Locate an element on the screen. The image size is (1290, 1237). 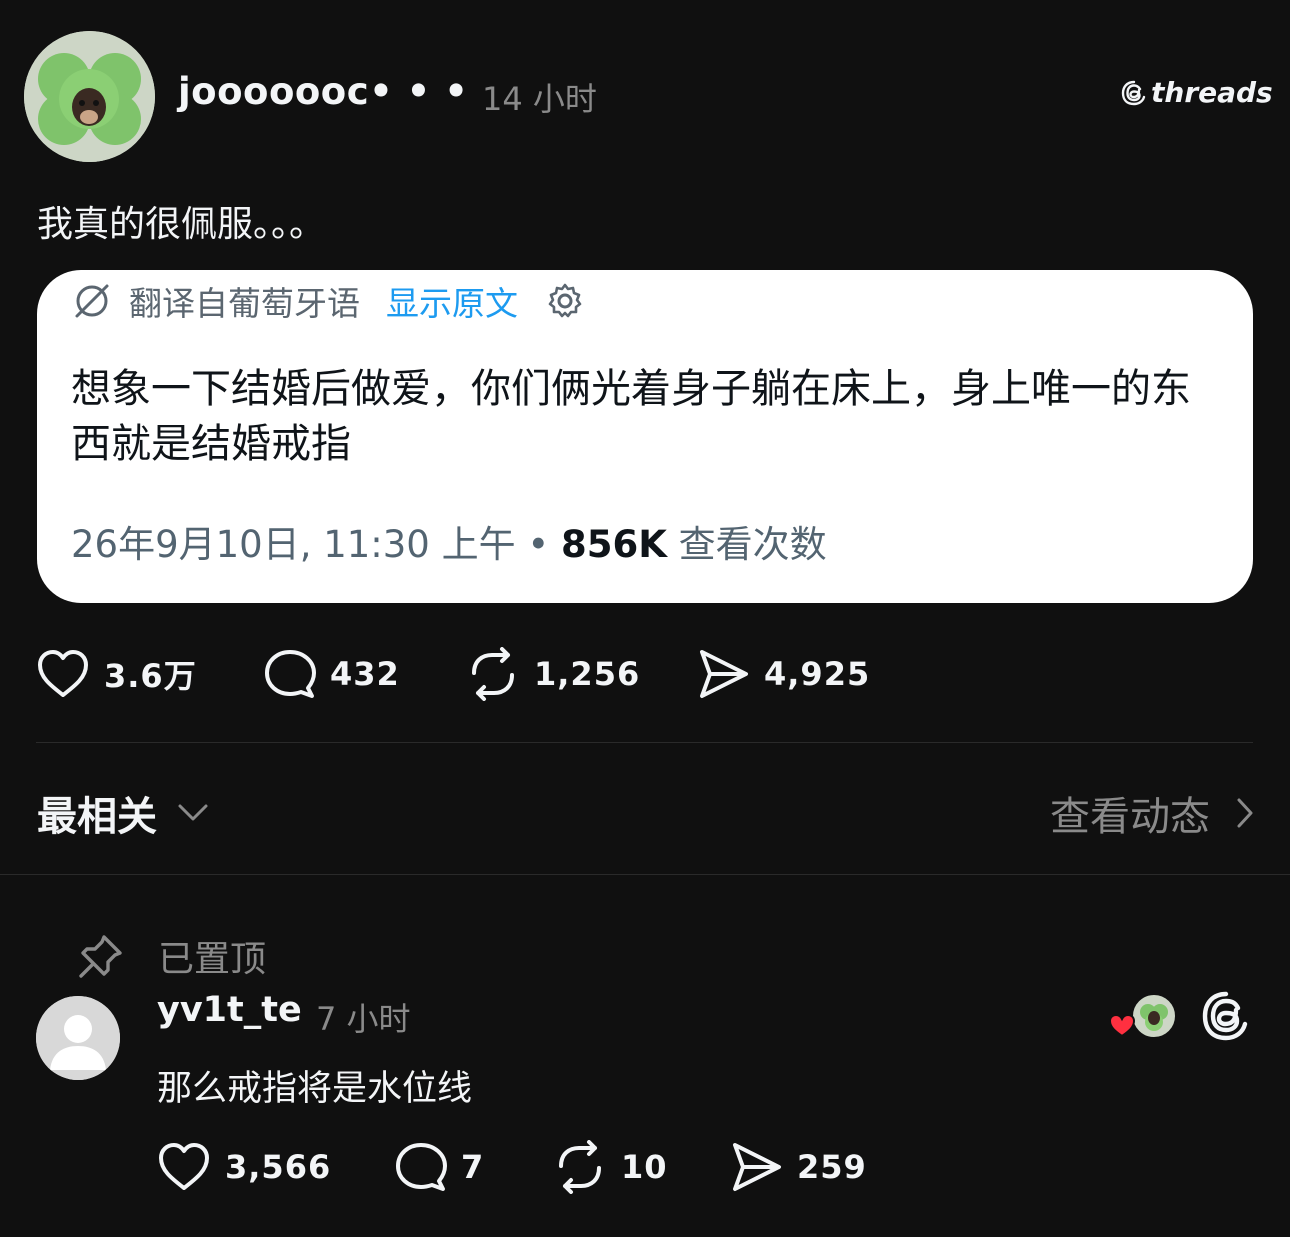
quoted-text: 想象一下结婚后做爱，你们俩光着身子躺在床上，身上唯一的东西就是结婚戒指 is located at coordinates (631, 416).